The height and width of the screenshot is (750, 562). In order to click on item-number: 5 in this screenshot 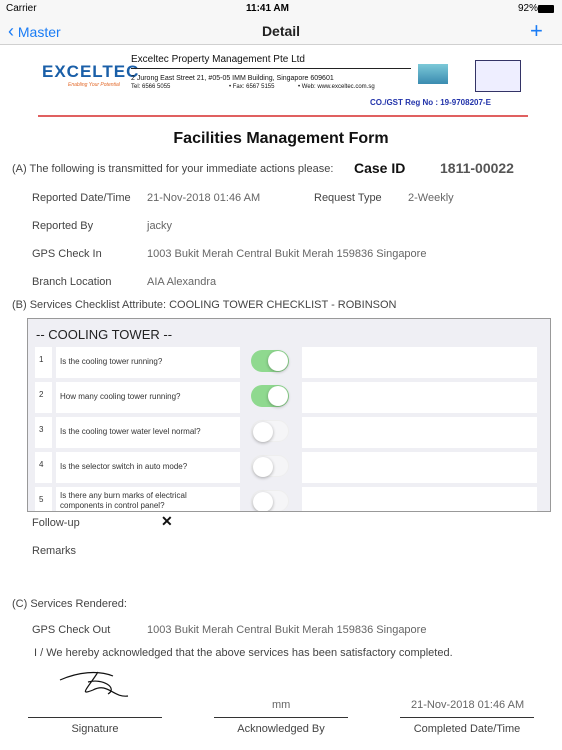, I will do `click(41, 499)`.